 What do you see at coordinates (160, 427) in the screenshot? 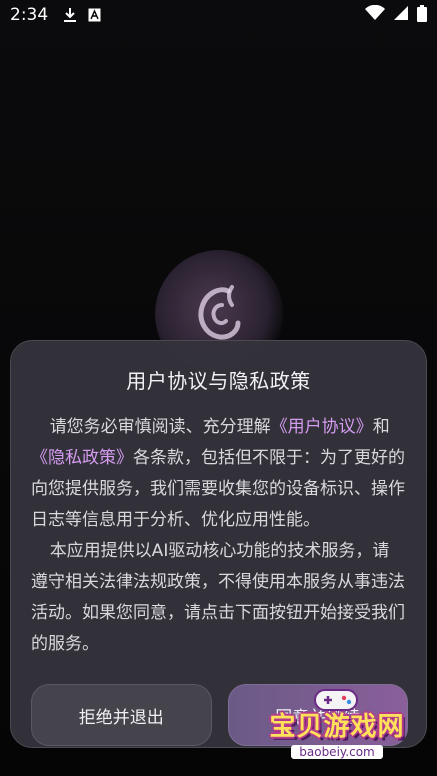
I see `p1-prefix: 请您务必审慎阅读、充分理解` at bounding box center [160, 427].